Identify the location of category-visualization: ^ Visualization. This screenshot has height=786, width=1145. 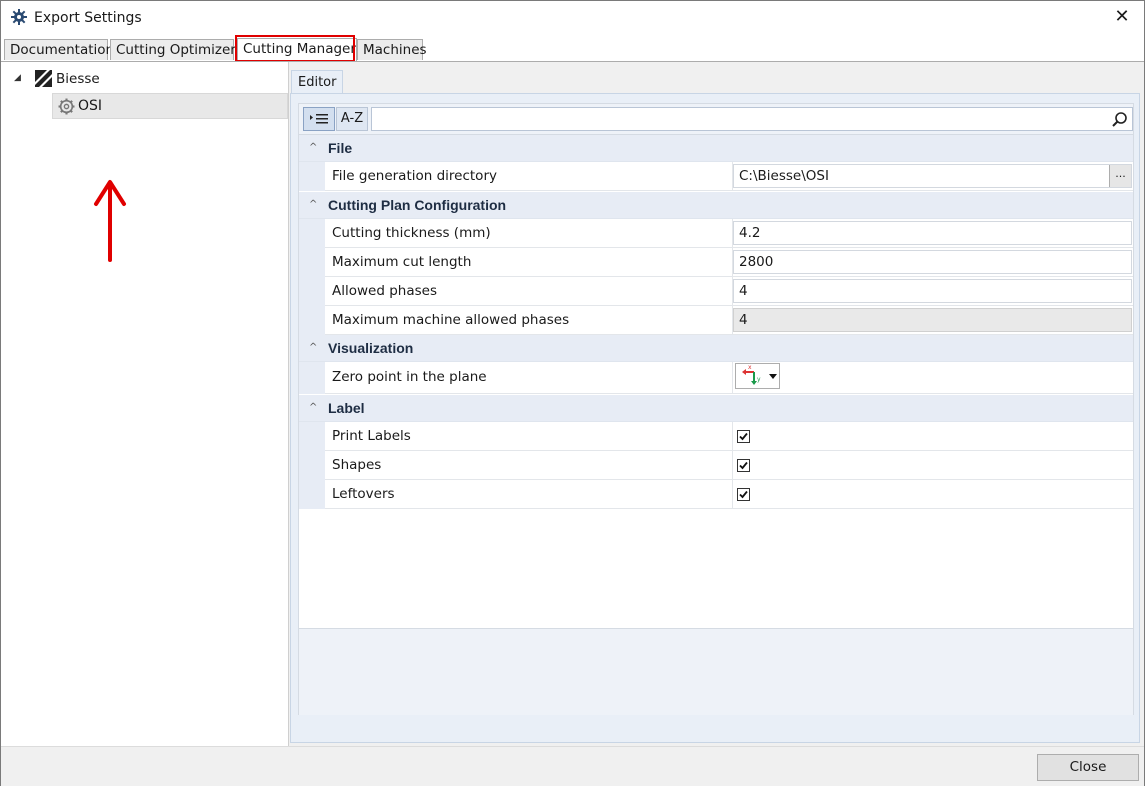
(716, 348).